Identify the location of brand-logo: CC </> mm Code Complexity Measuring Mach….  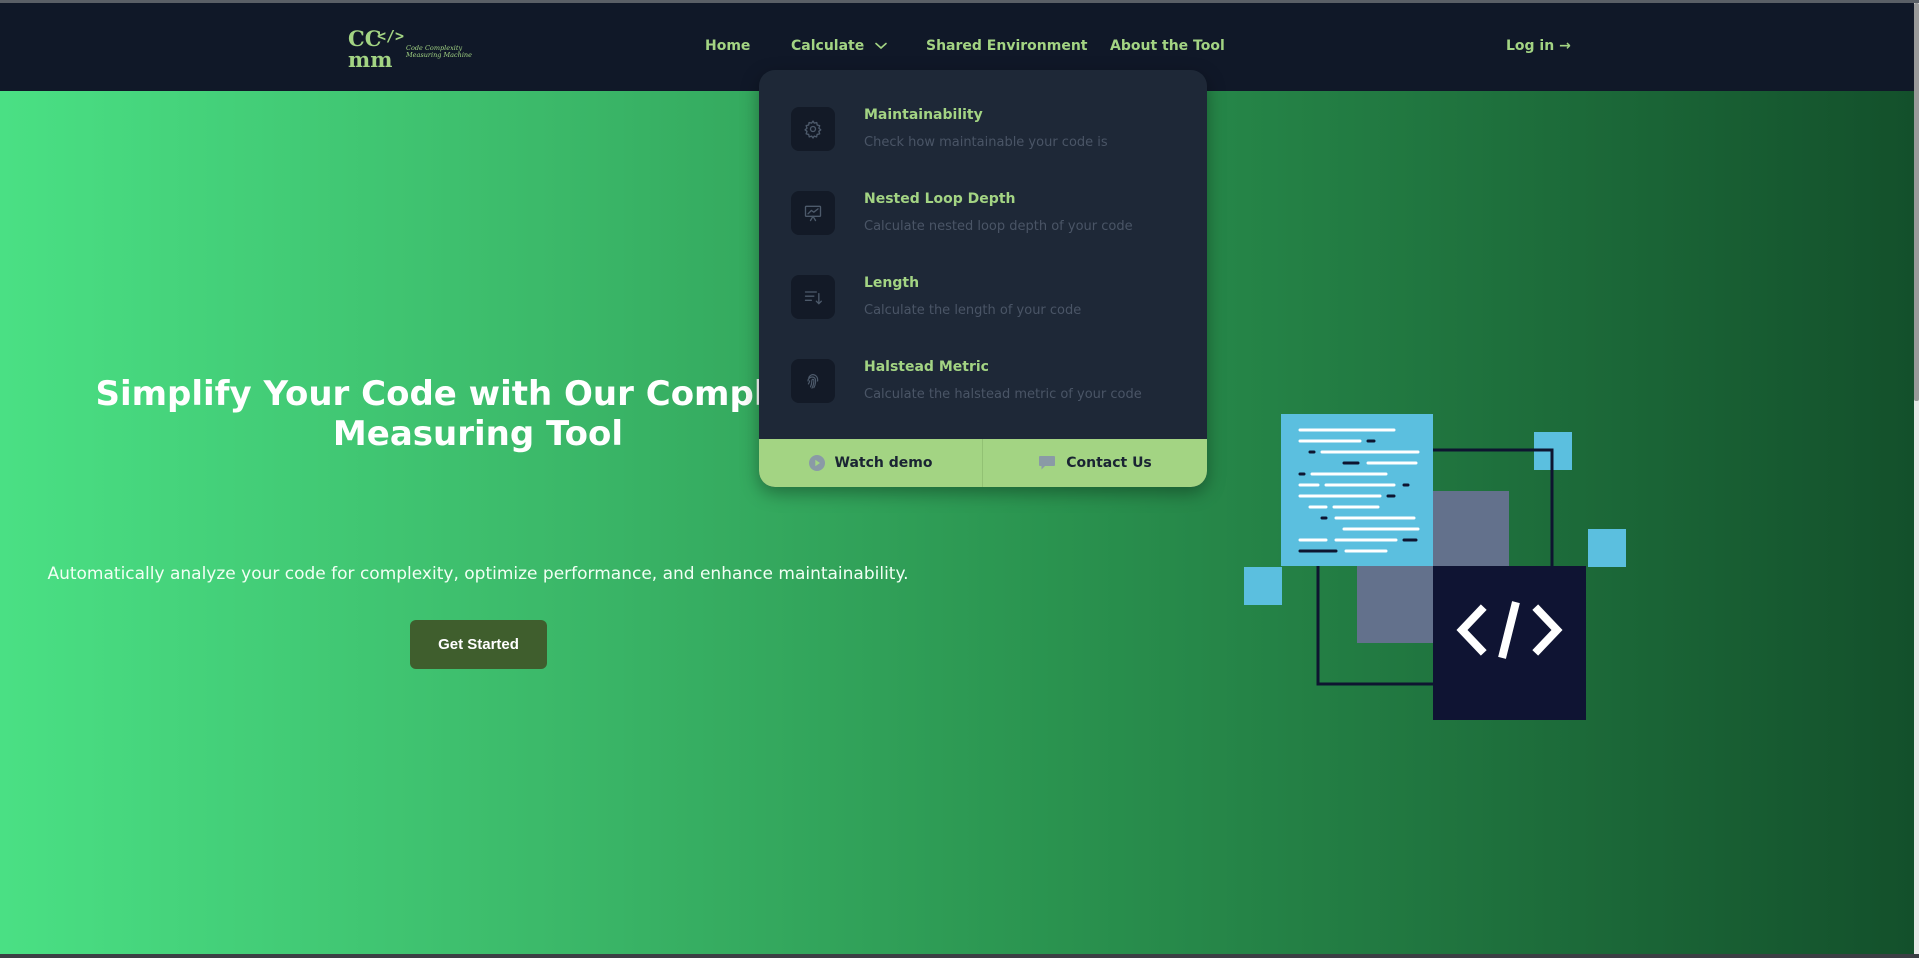
(410, 49).